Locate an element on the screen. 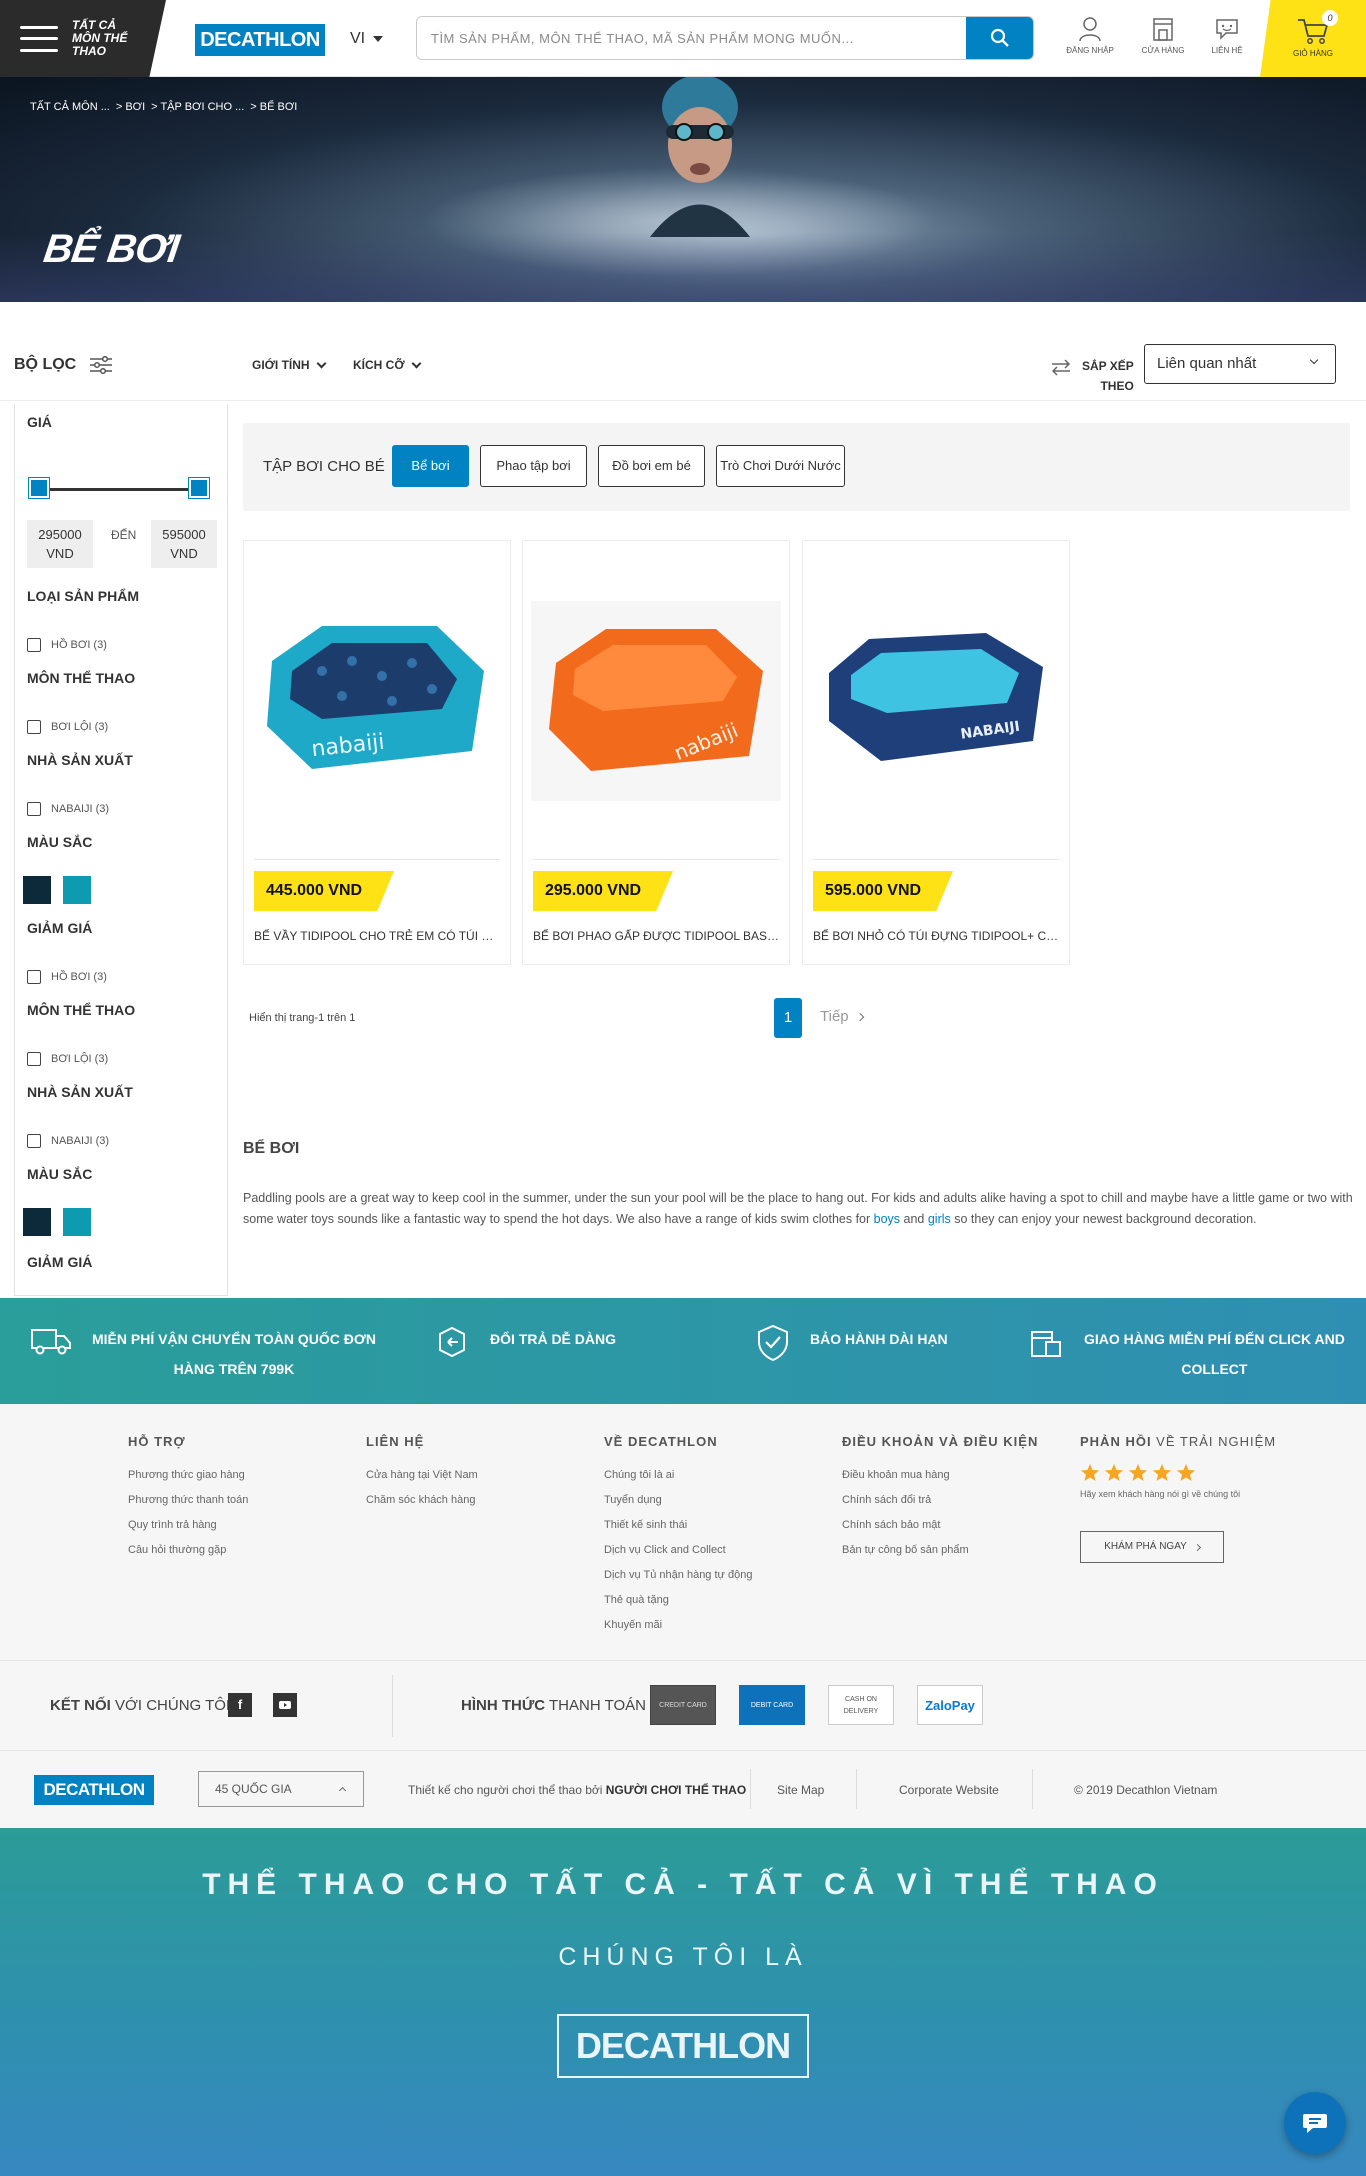 This screenshot has height=2176, width=1366. slogan-logo: DECATHLON is located at coordinates (683, 2046).